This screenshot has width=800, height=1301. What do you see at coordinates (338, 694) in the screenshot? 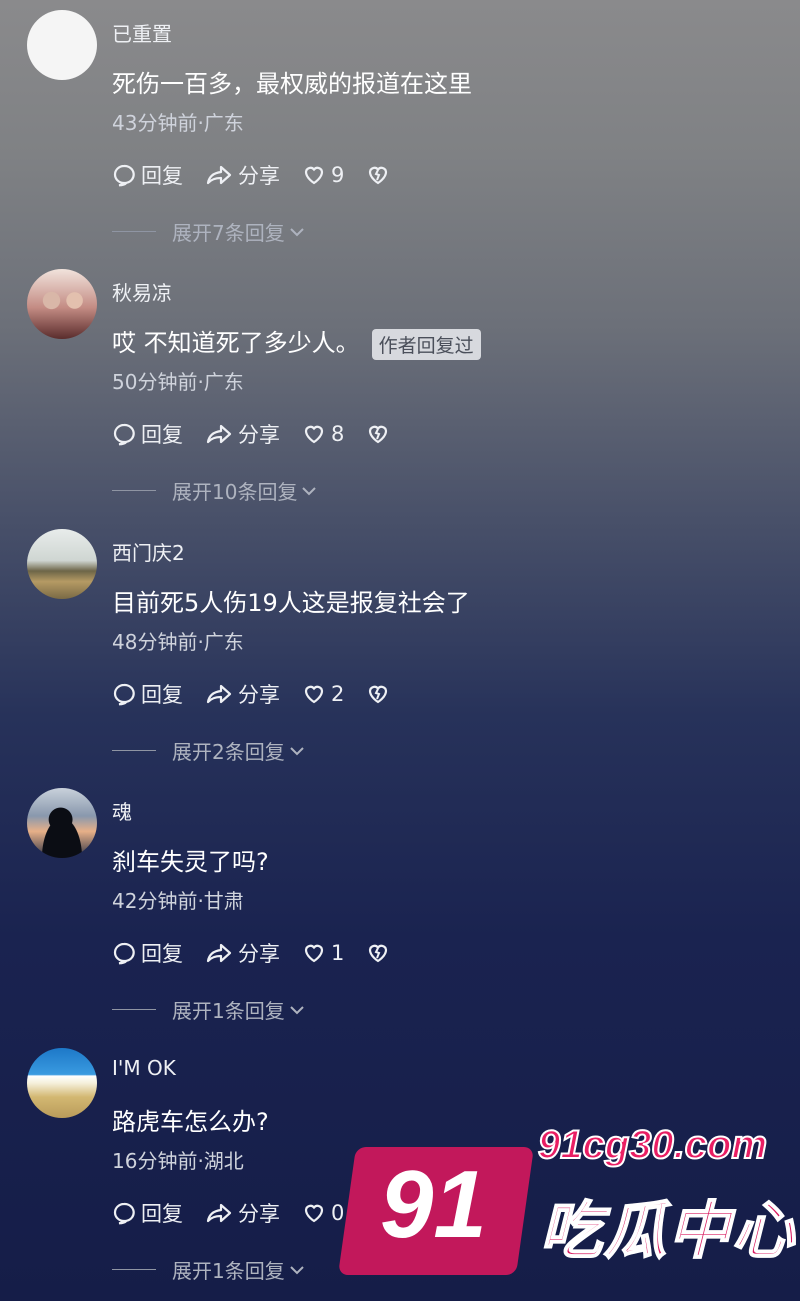
I see `like-count: 2` at bounding box center [338, 694].